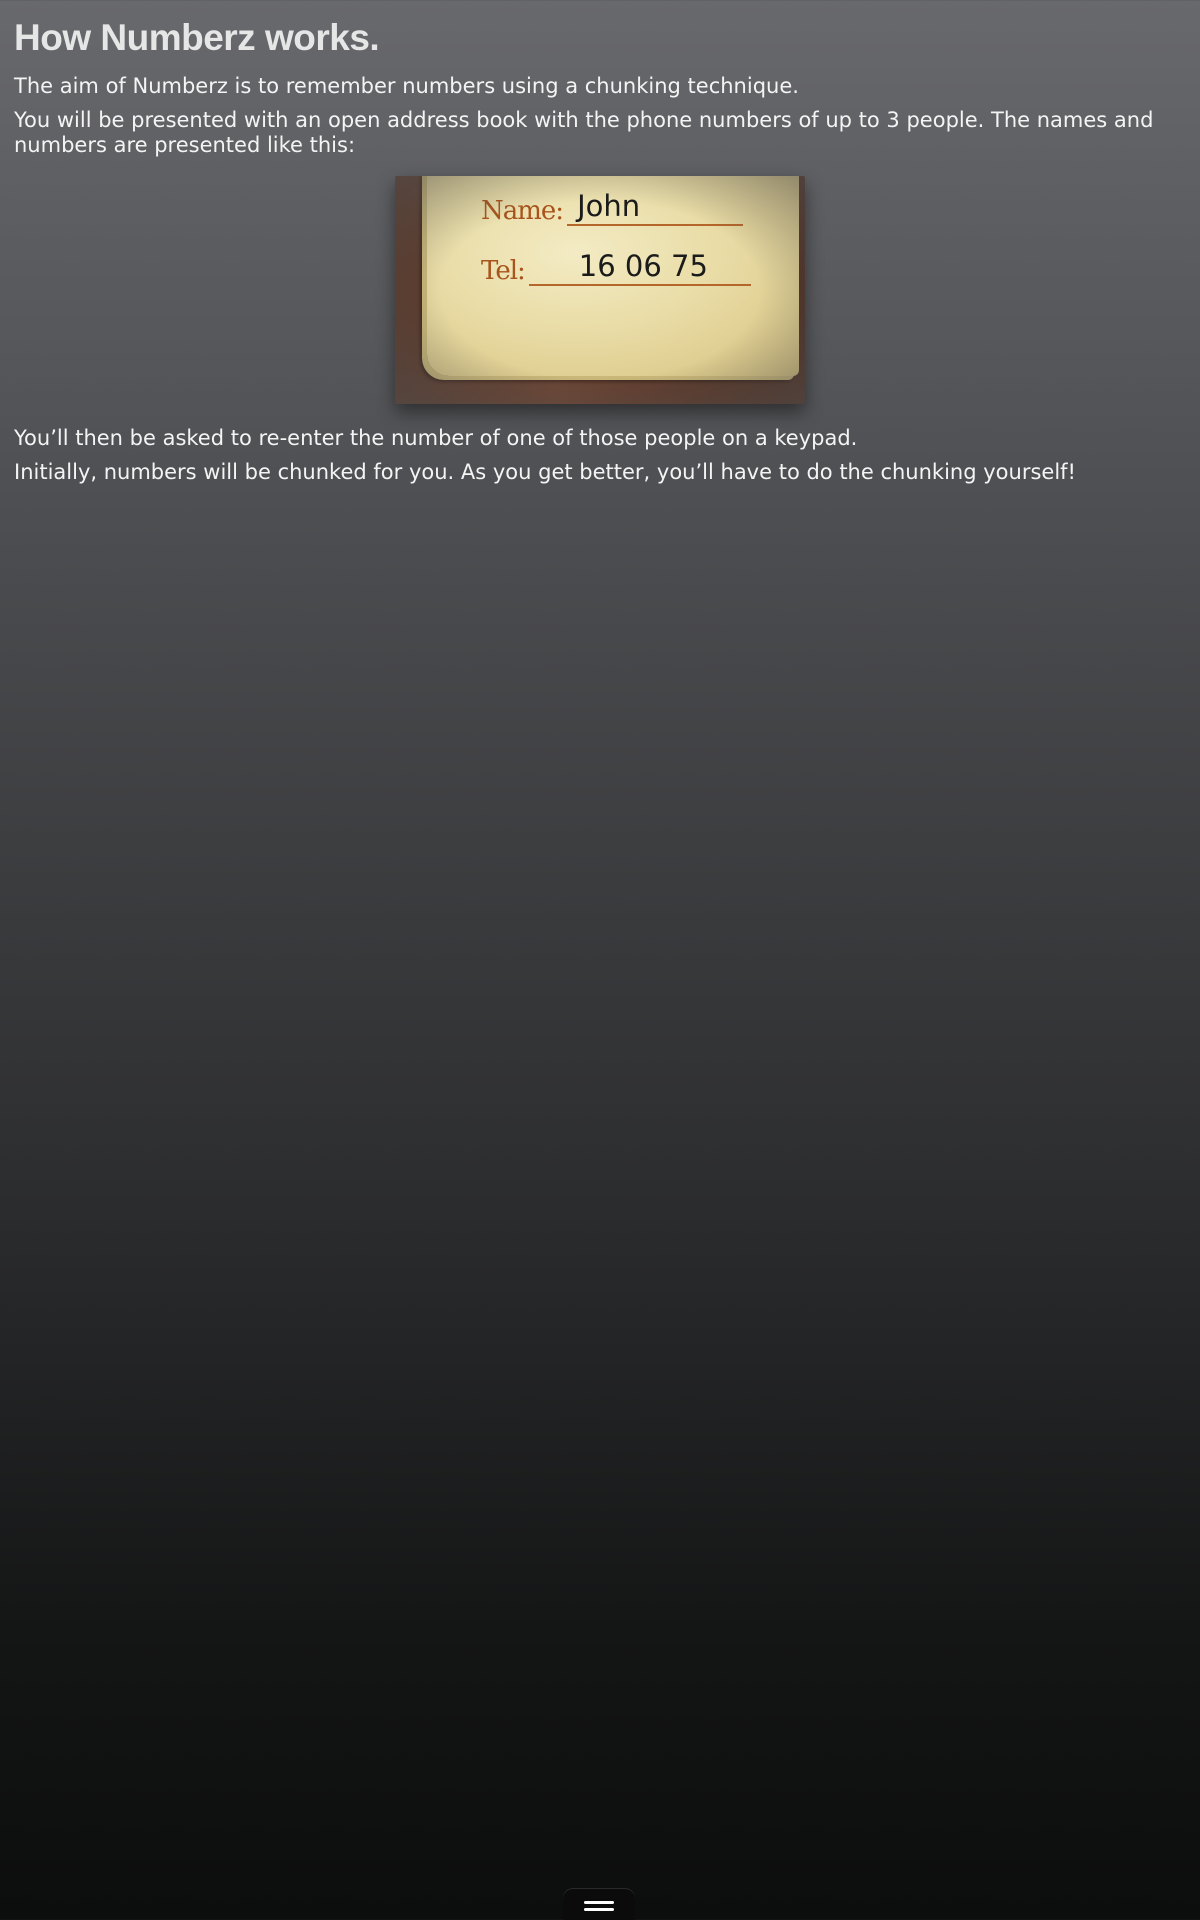  Describe the element at coordinates (522, 211) in the screenshot. I see `name-label: Name:` at that location.